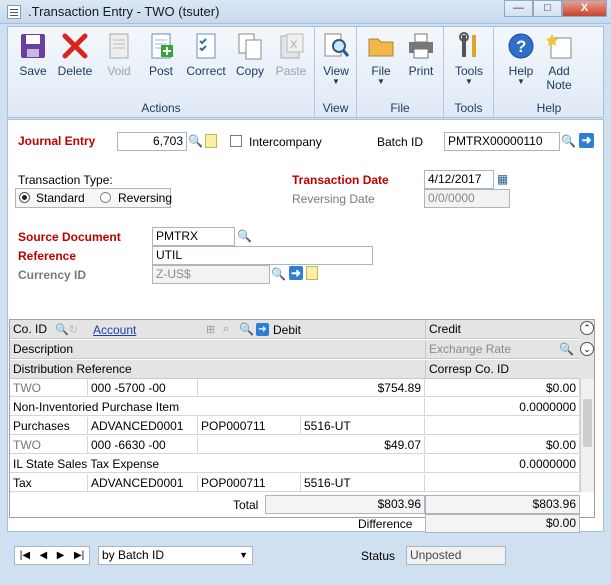 The width and height of the screenshot is (611, 585). Describe the element at coordinates (311, 388) in the screenshot. I see `row1-debit: $754.89` at that location.